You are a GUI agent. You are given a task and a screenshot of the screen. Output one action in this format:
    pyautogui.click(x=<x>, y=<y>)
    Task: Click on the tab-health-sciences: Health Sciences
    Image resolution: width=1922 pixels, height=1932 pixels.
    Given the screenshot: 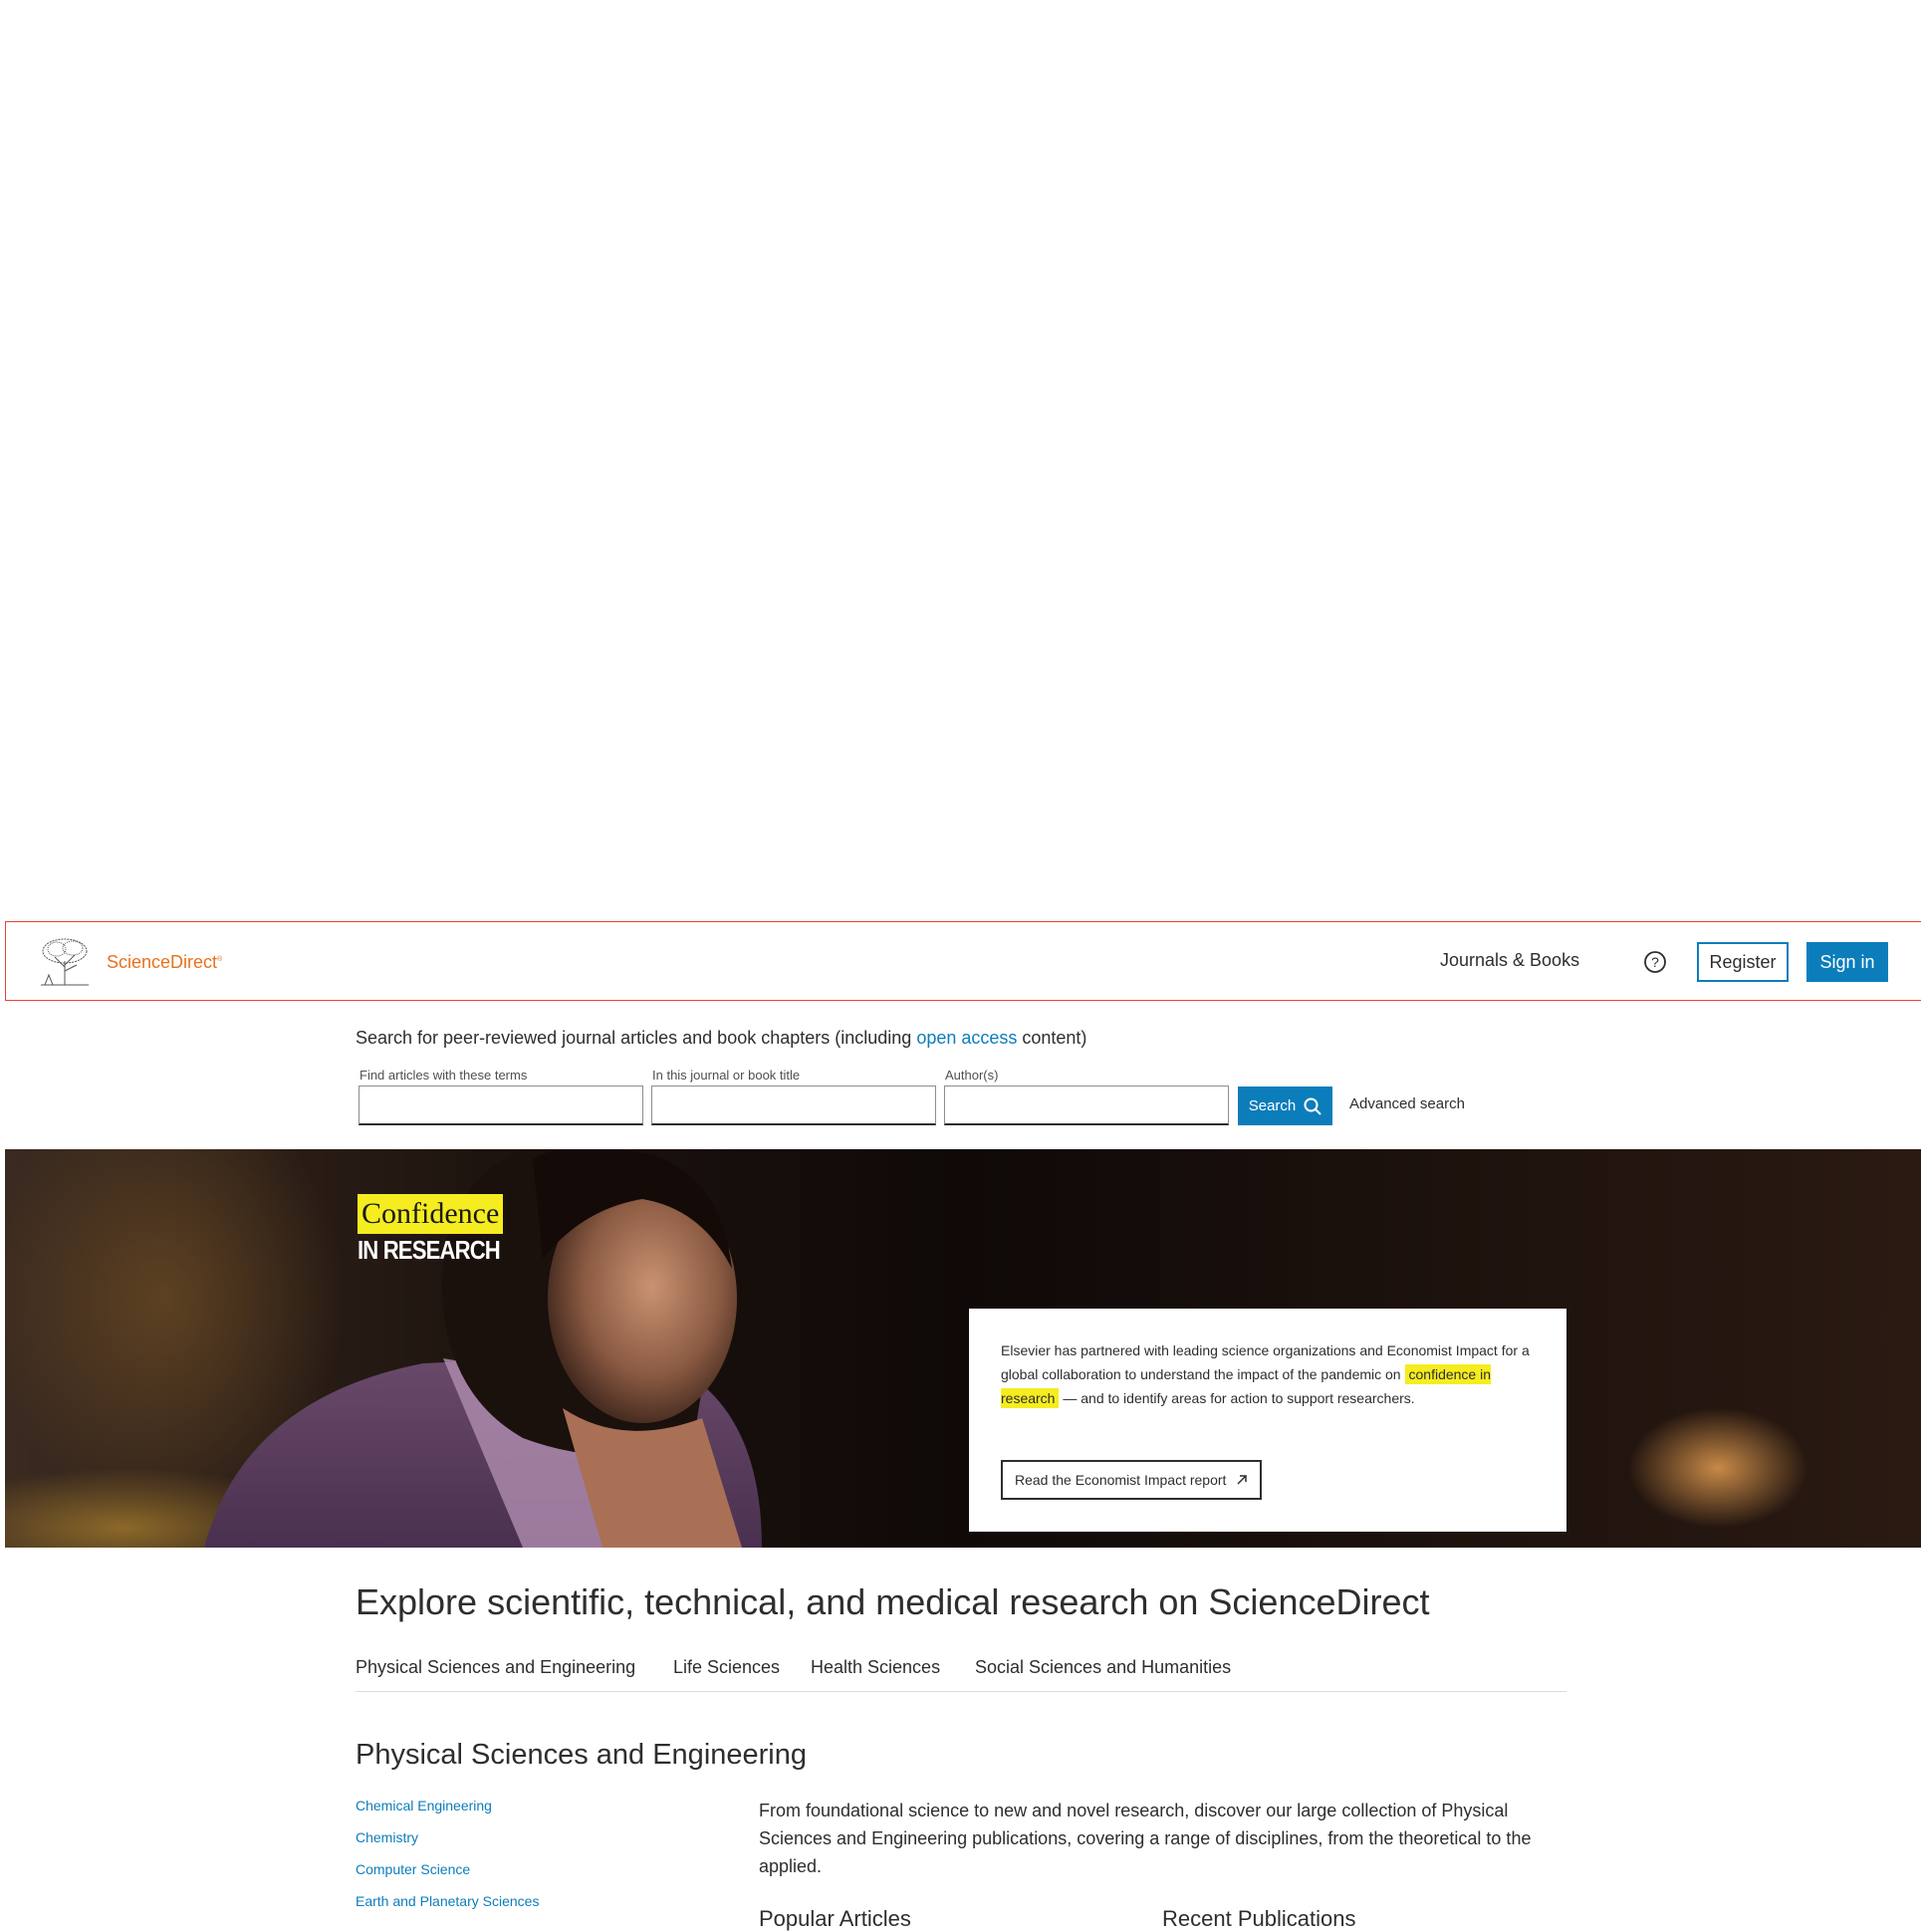 What is the action you would take?
    pyautogui.click(x=875, y=1668)
    